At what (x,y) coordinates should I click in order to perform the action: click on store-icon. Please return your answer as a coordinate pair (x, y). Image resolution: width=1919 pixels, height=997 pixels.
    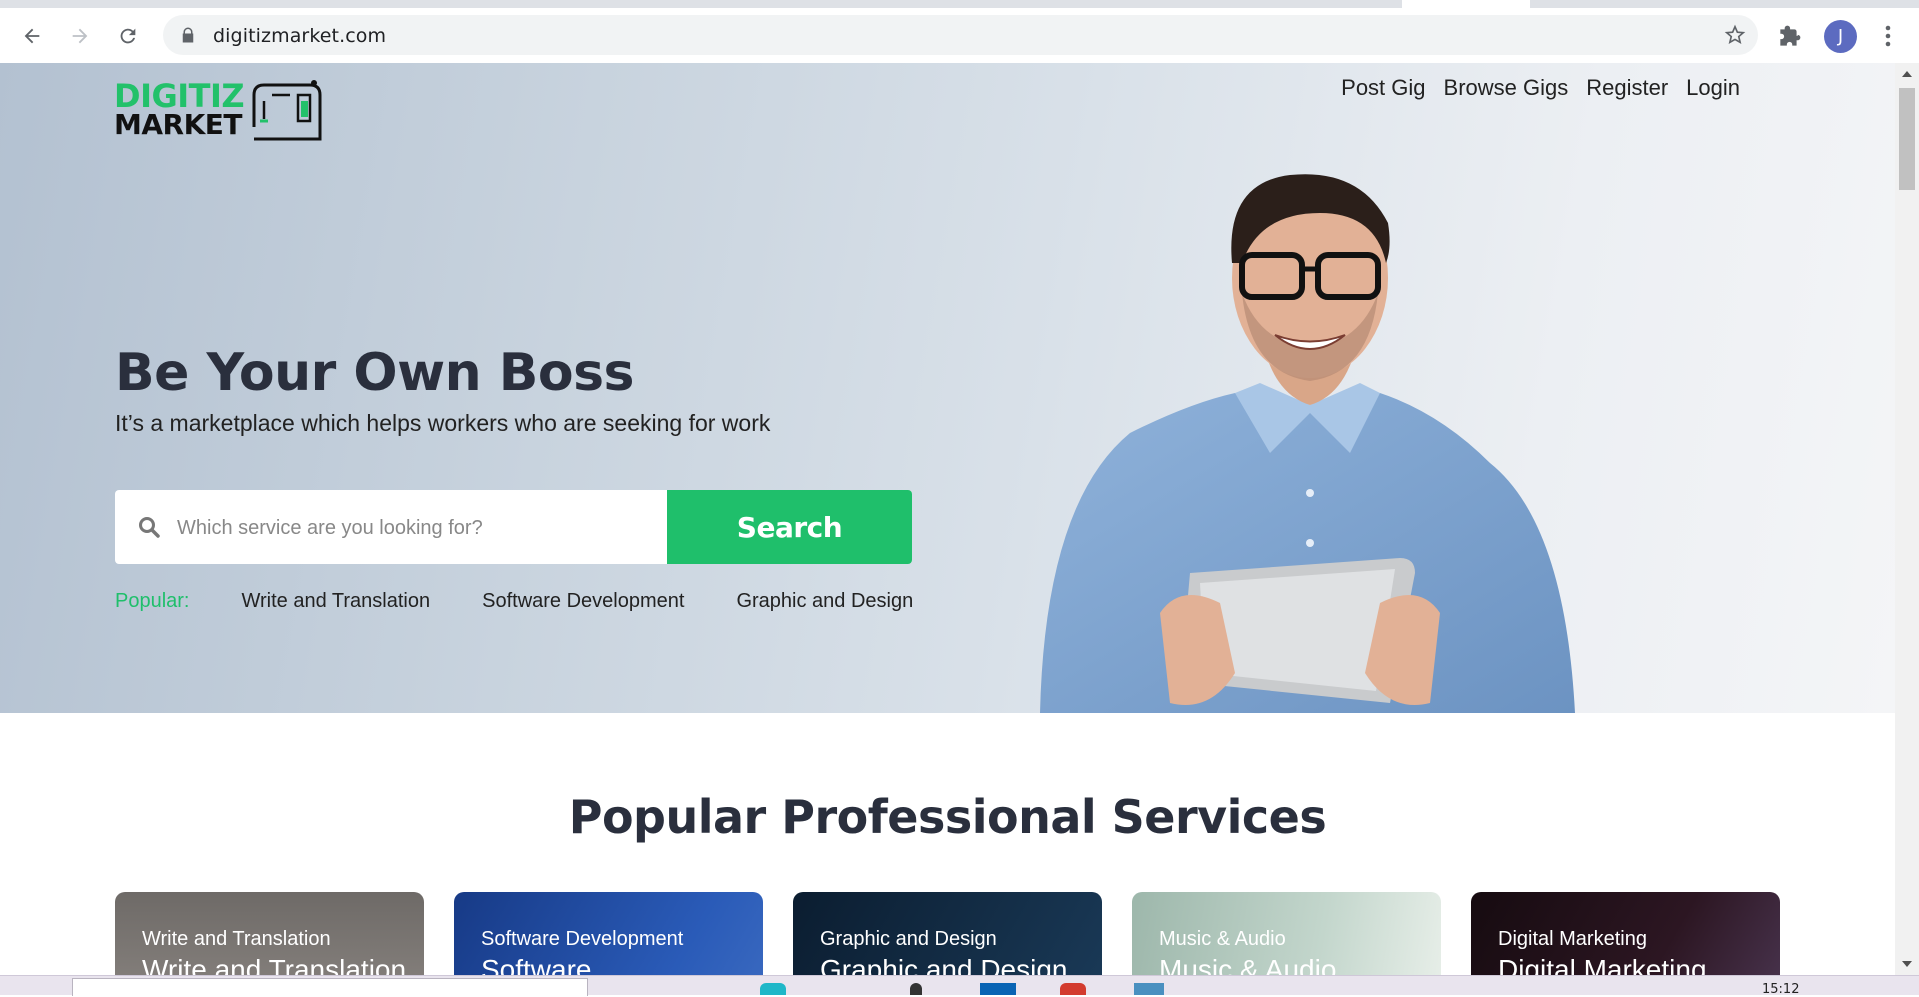
    Looking at the image, I should click on (998, 989).